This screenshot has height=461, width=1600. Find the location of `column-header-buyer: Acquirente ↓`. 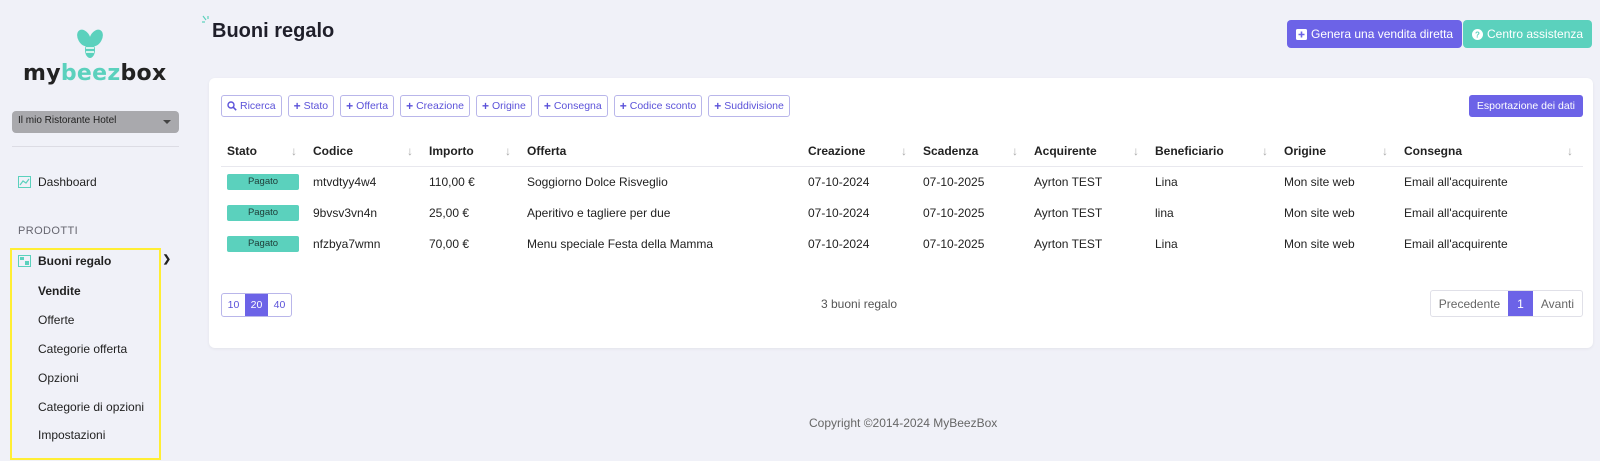

column-header-buyer: Acquirente ↓ is located at coordinates (1088, 151).